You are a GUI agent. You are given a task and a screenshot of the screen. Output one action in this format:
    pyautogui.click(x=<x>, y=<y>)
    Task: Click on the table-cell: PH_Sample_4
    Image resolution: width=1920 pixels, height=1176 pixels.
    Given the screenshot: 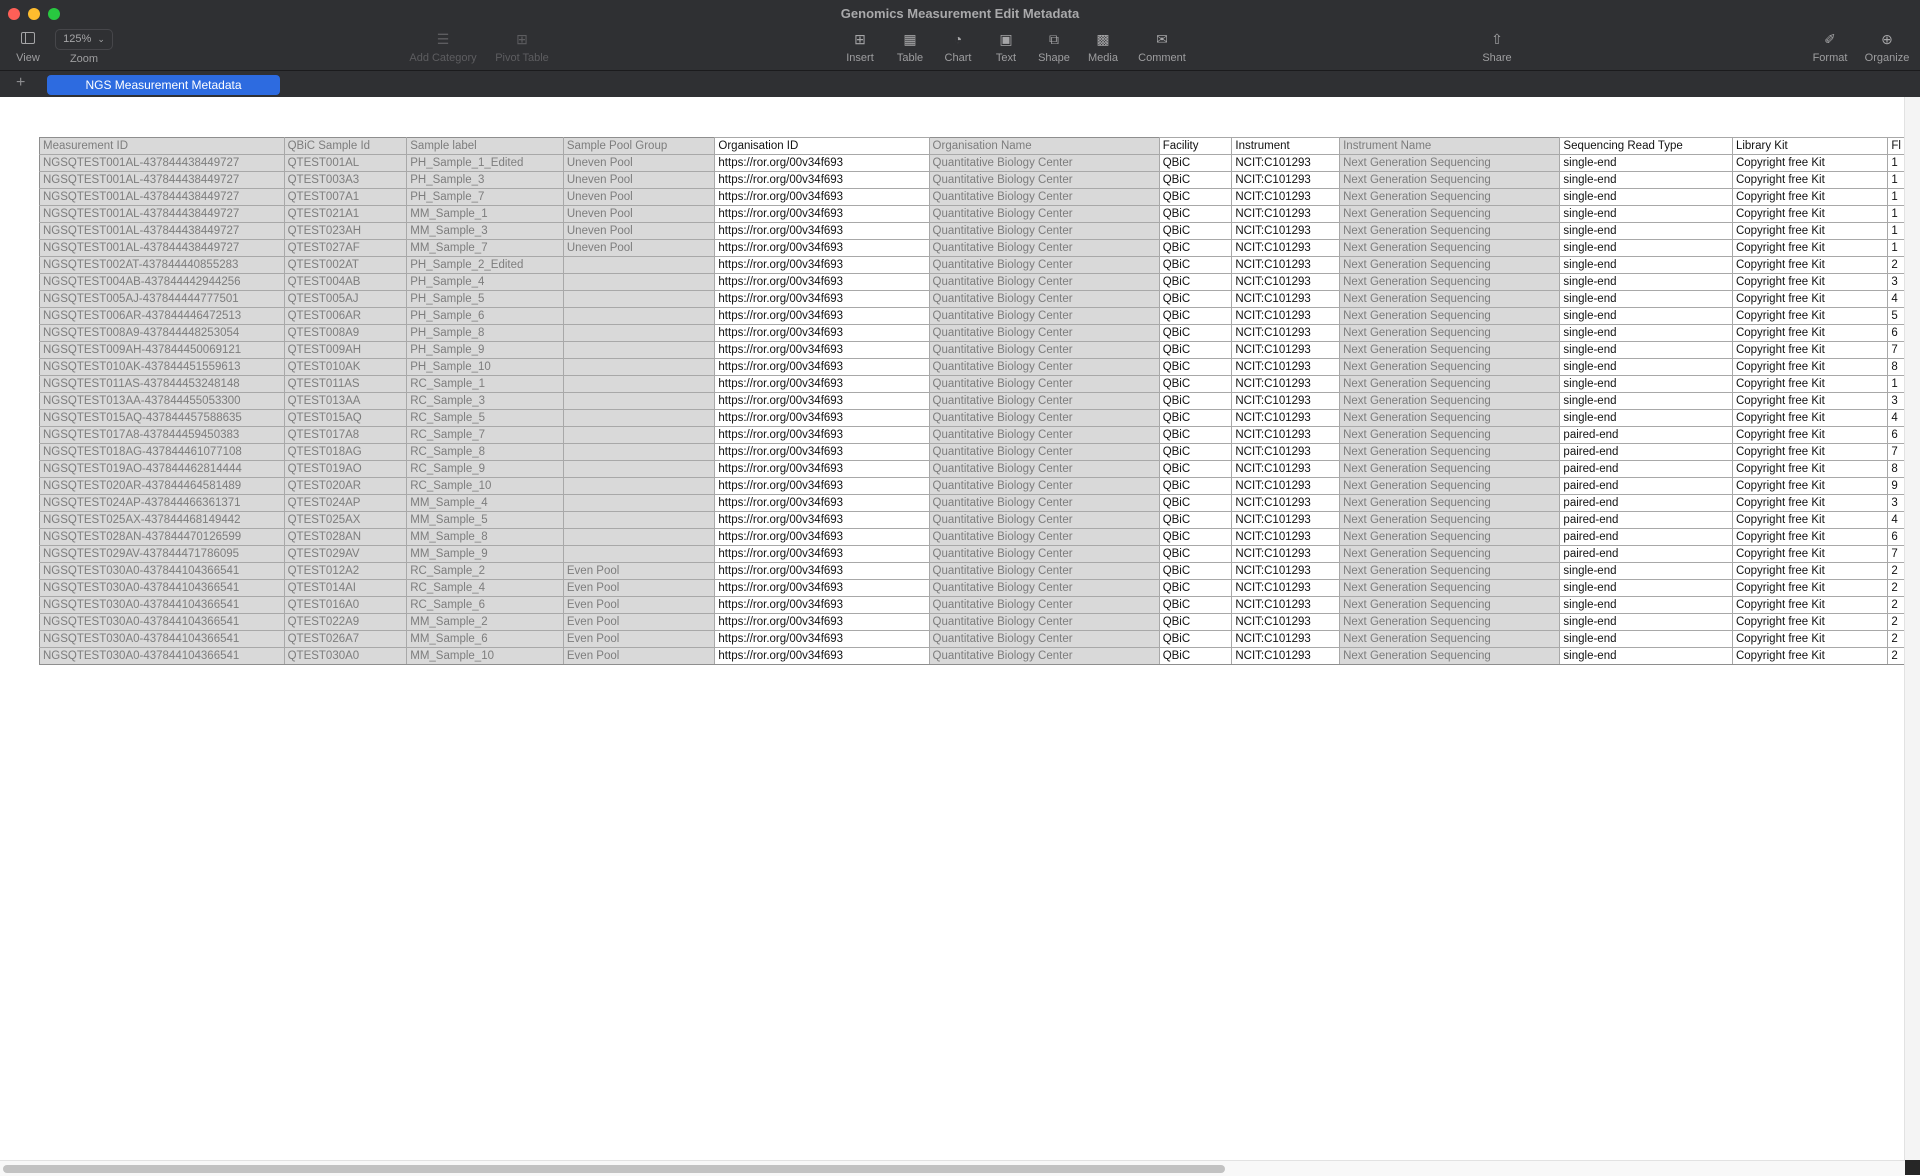 What is the action you would take?
    pyautogui.click(x=485, y=282)
    